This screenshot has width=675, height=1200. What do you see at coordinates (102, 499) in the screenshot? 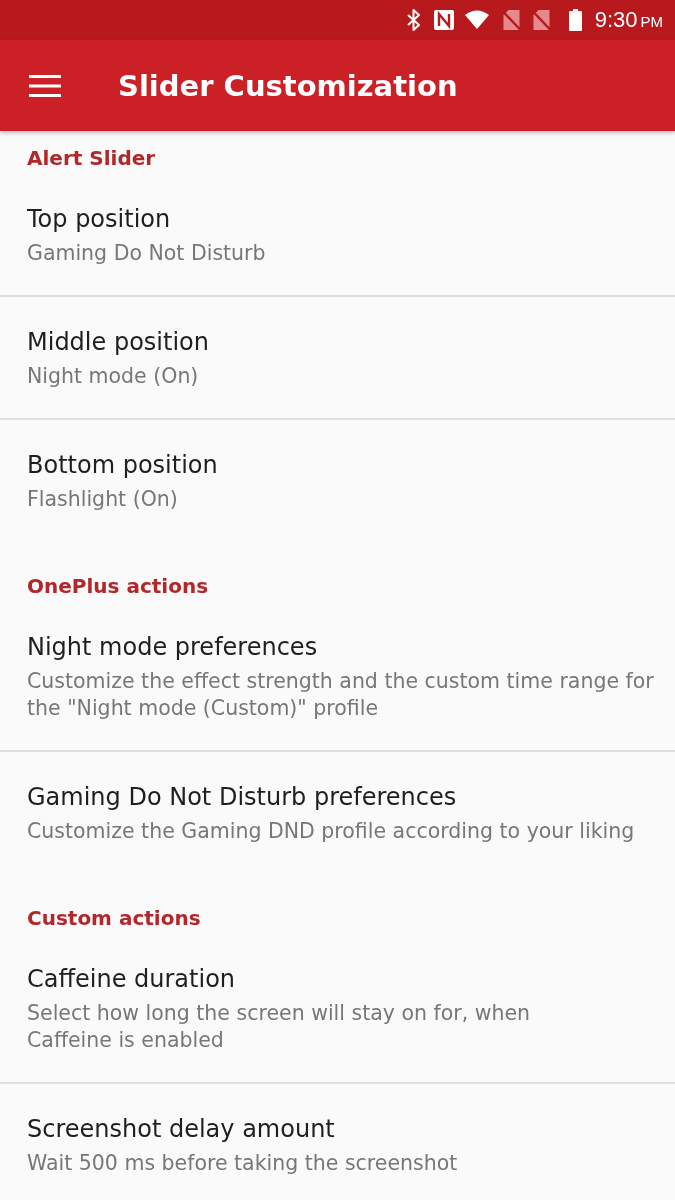
I see `preference-summary: Flashlight (On)` at bounding box center [102, 499].